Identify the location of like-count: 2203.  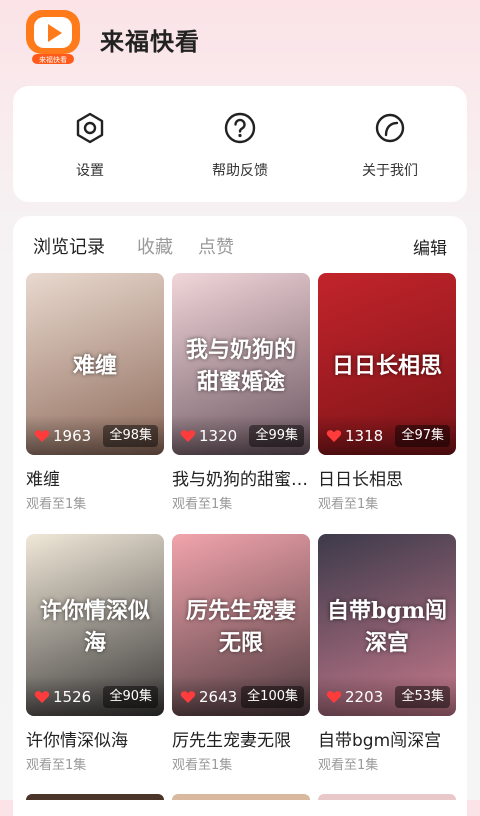
(354, 697).